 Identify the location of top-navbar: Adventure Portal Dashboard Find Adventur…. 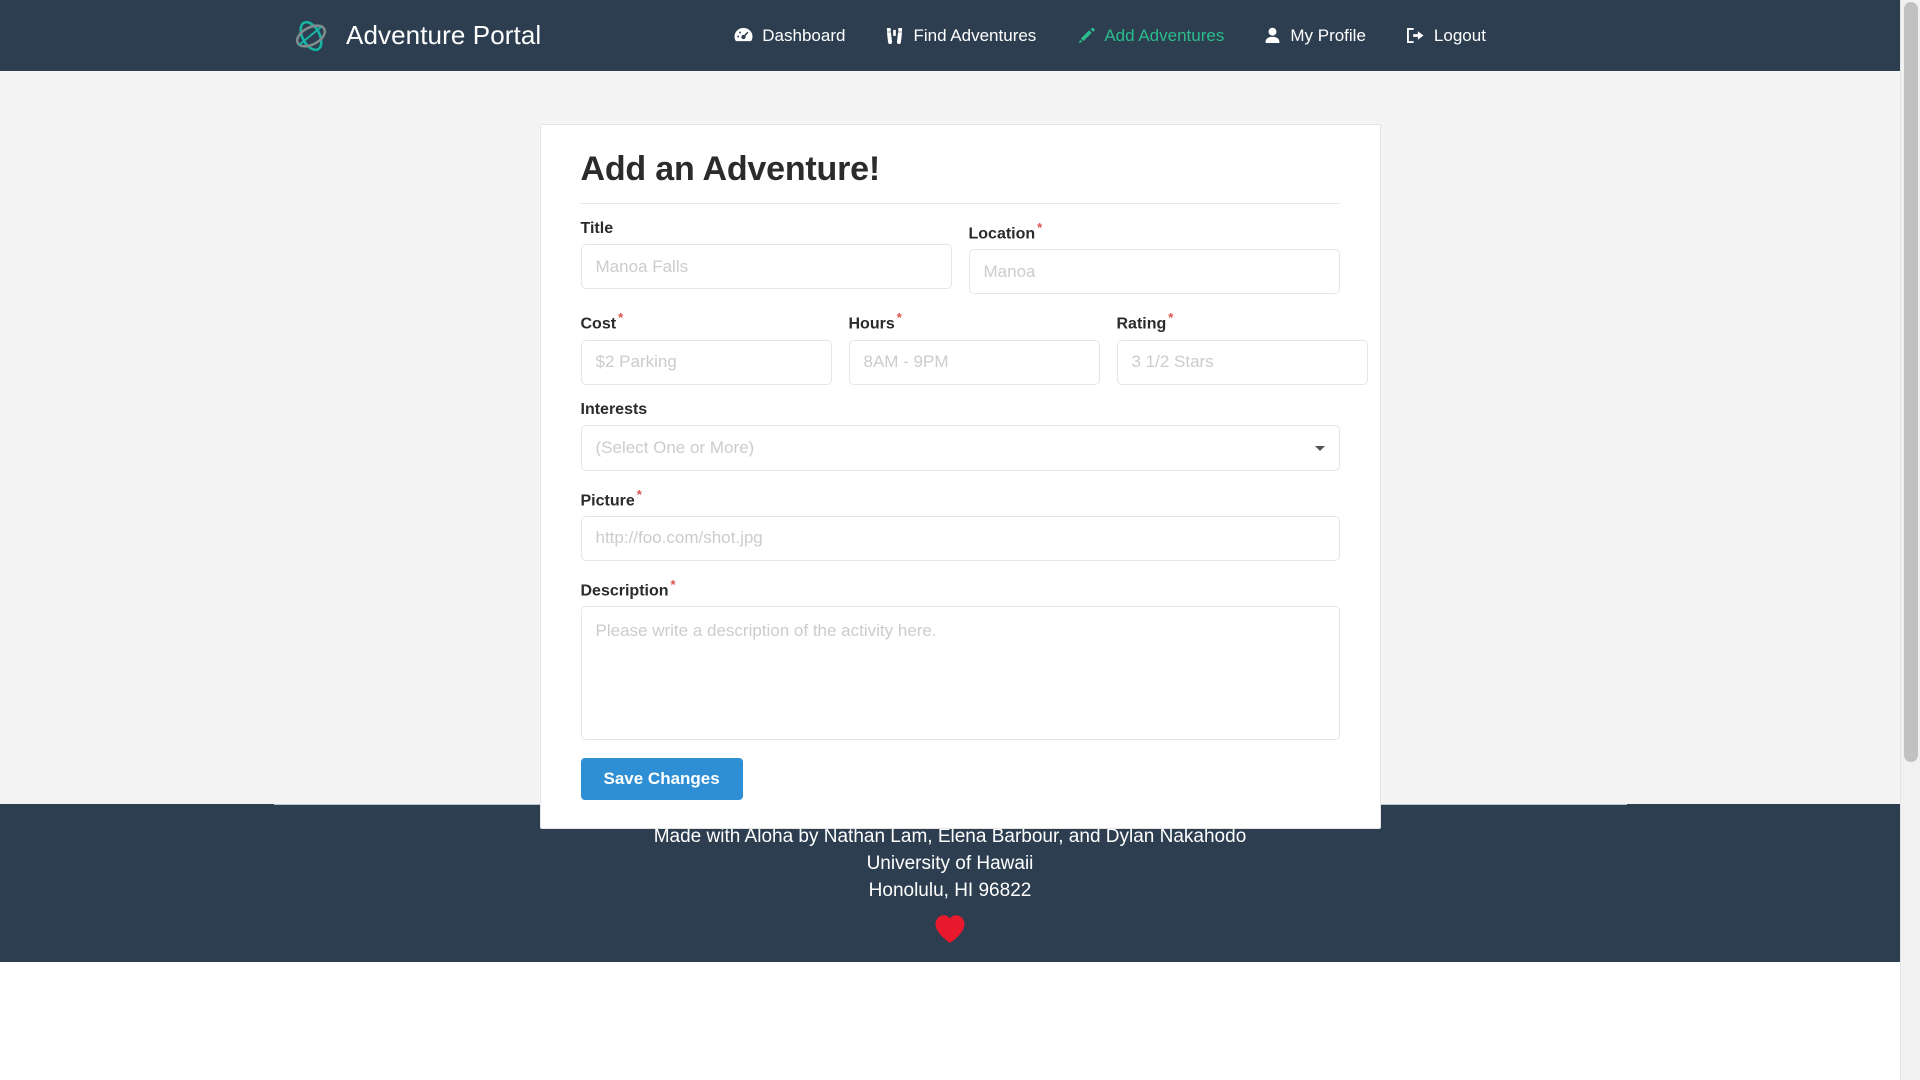
(950, 35).